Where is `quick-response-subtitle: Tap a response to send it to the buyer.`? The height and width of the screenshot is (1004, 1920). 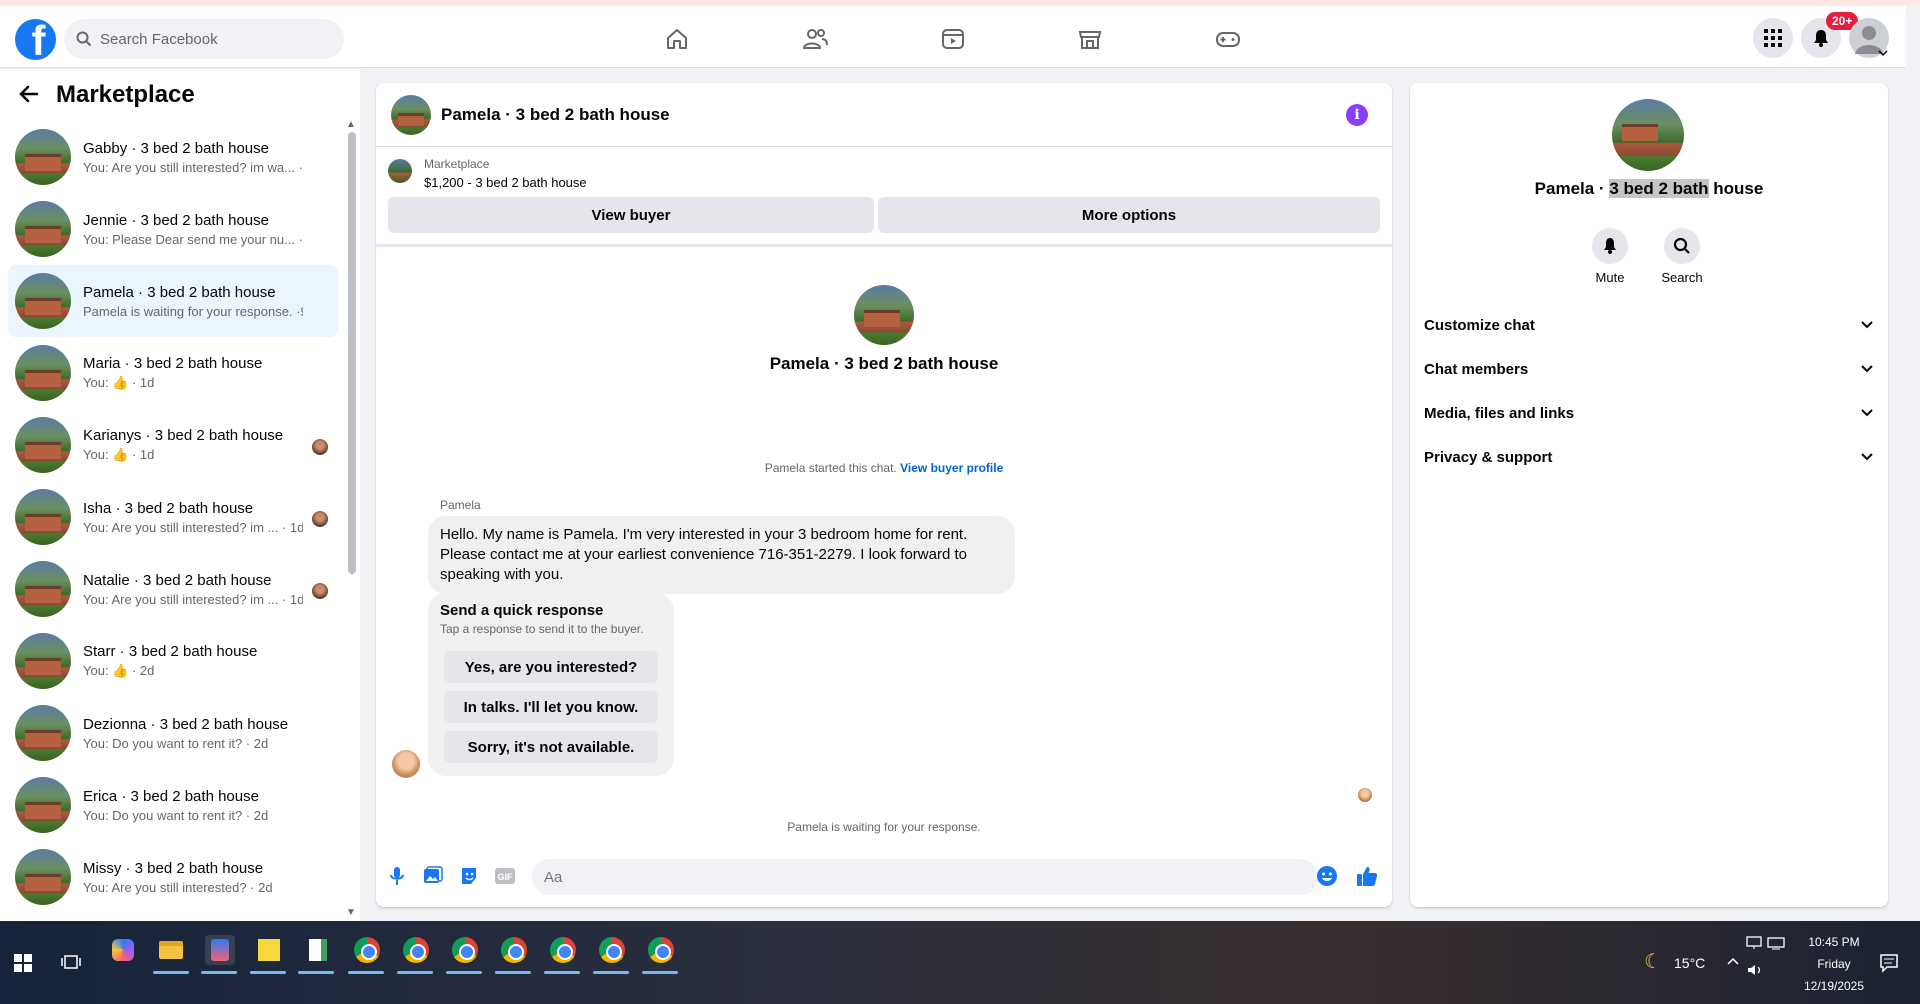
quick-response-subtitle: Tap a response to send it to the buyer. is located at coordinates (542, 629).